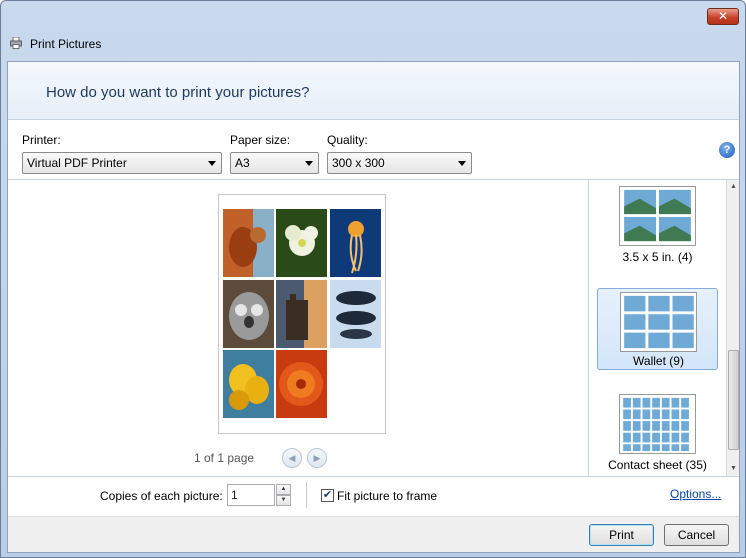 Image resolution: width=746 pixels, height=558 pixels. Describe the element at coordinates (41, 140) in the screenshot. I see `printer-label: Printer:` at that location.